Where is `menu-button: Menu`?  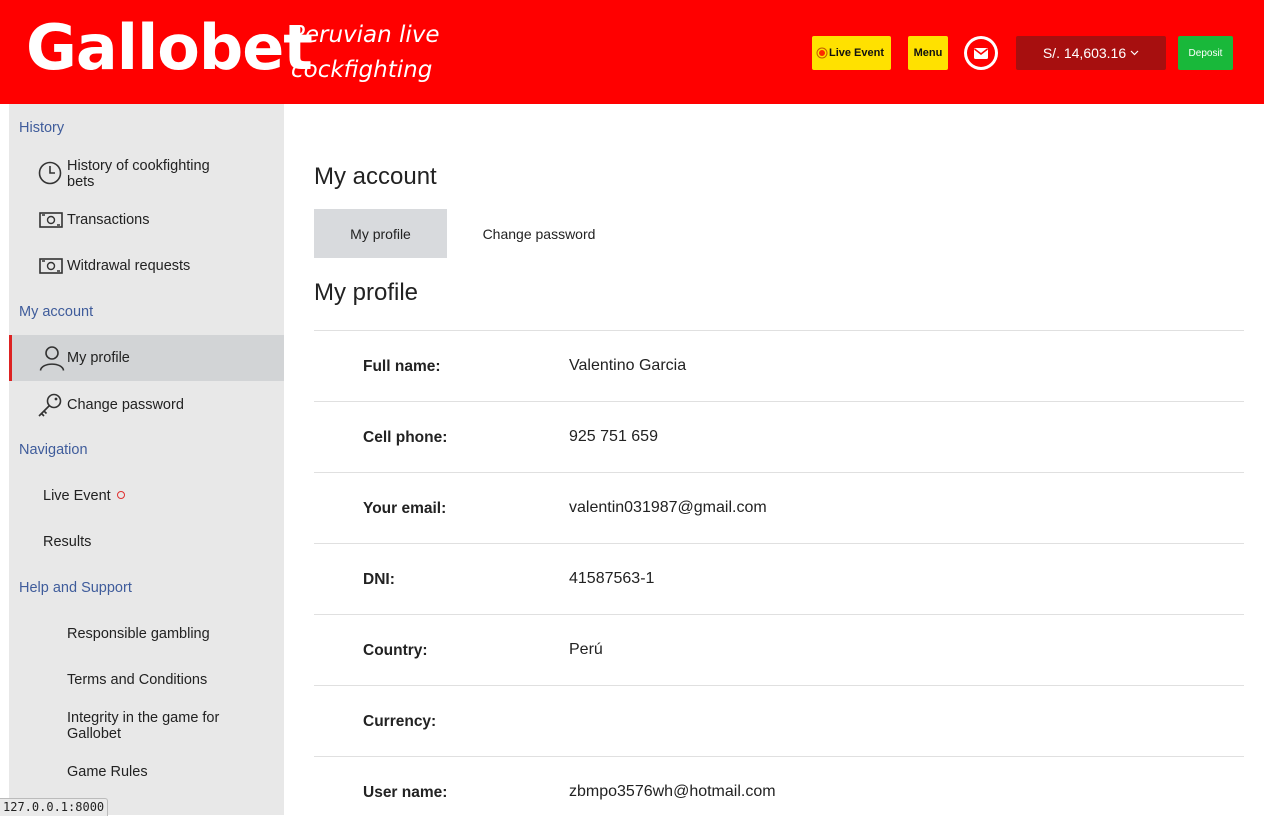
menu-button: Menu is located at coordinates (928, 53).